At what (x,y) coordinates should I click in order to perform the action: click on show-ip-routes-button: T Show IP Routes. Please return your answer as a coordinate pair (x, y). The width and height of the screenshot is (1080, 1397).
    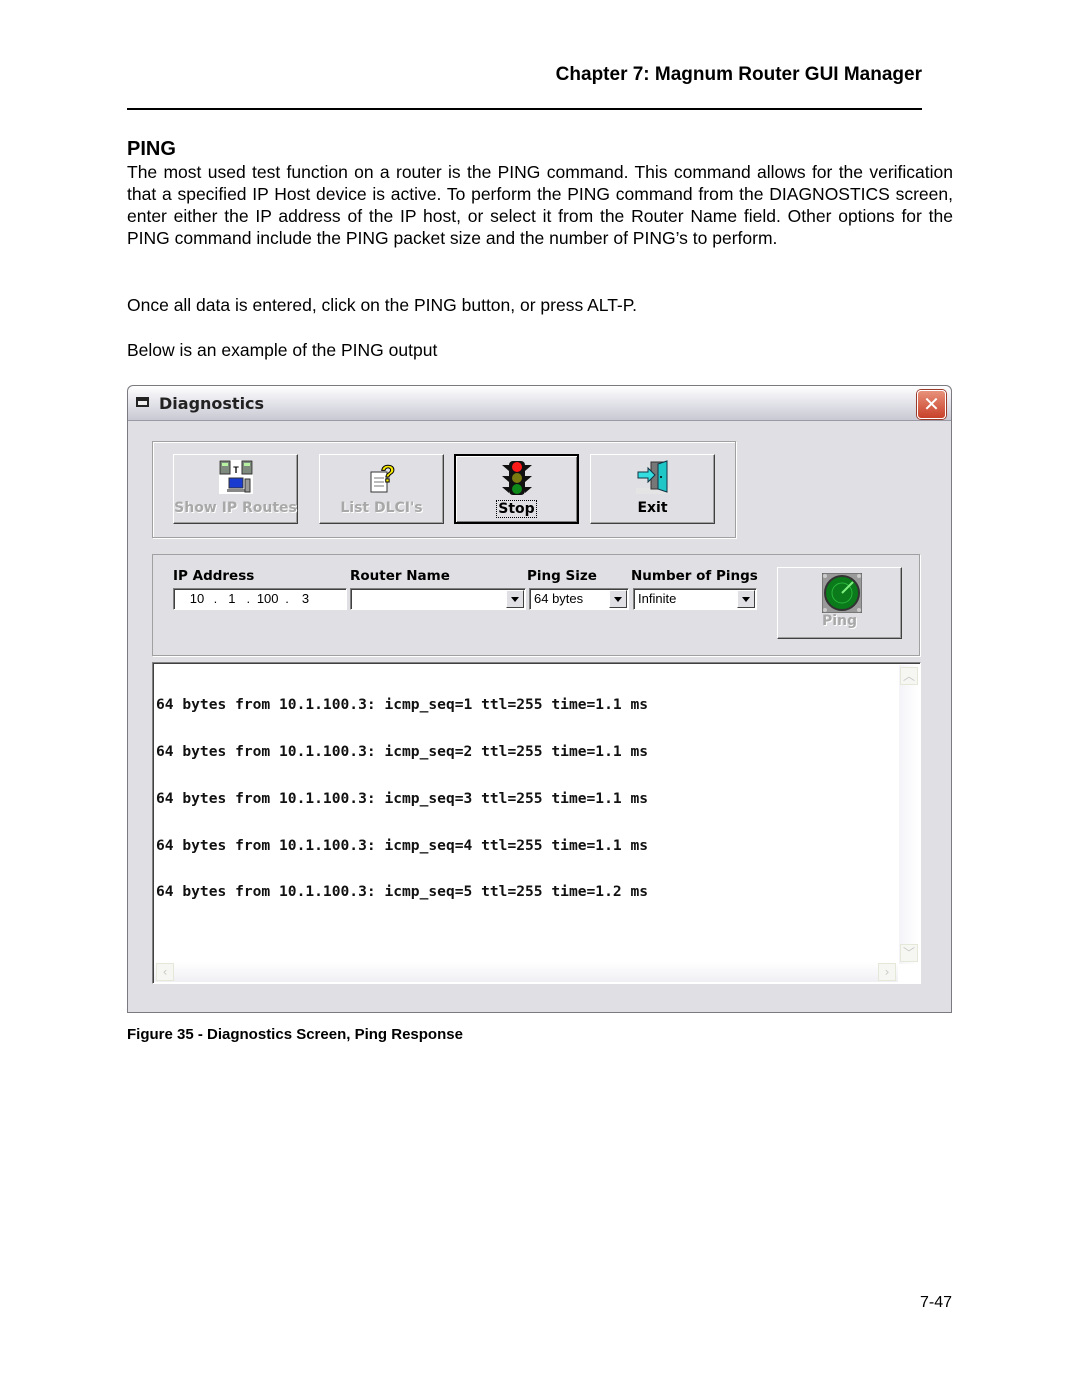
    Looking at the image, I should click on (235, 489).